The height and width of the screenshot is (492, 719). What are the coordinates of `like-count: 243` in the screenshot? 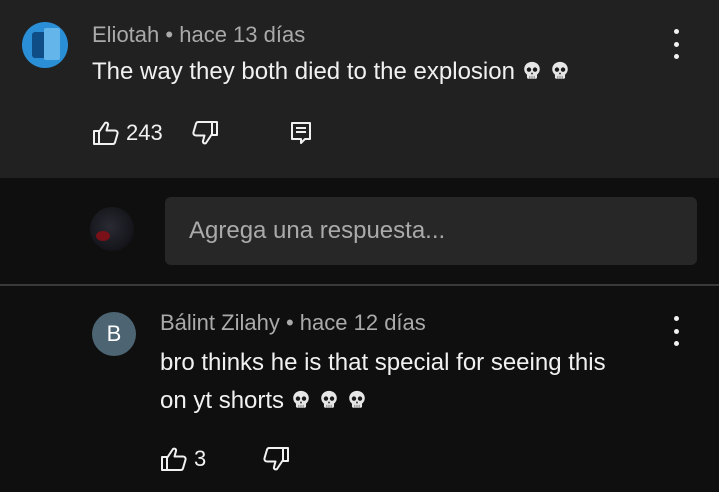 It's located at (144, 132).